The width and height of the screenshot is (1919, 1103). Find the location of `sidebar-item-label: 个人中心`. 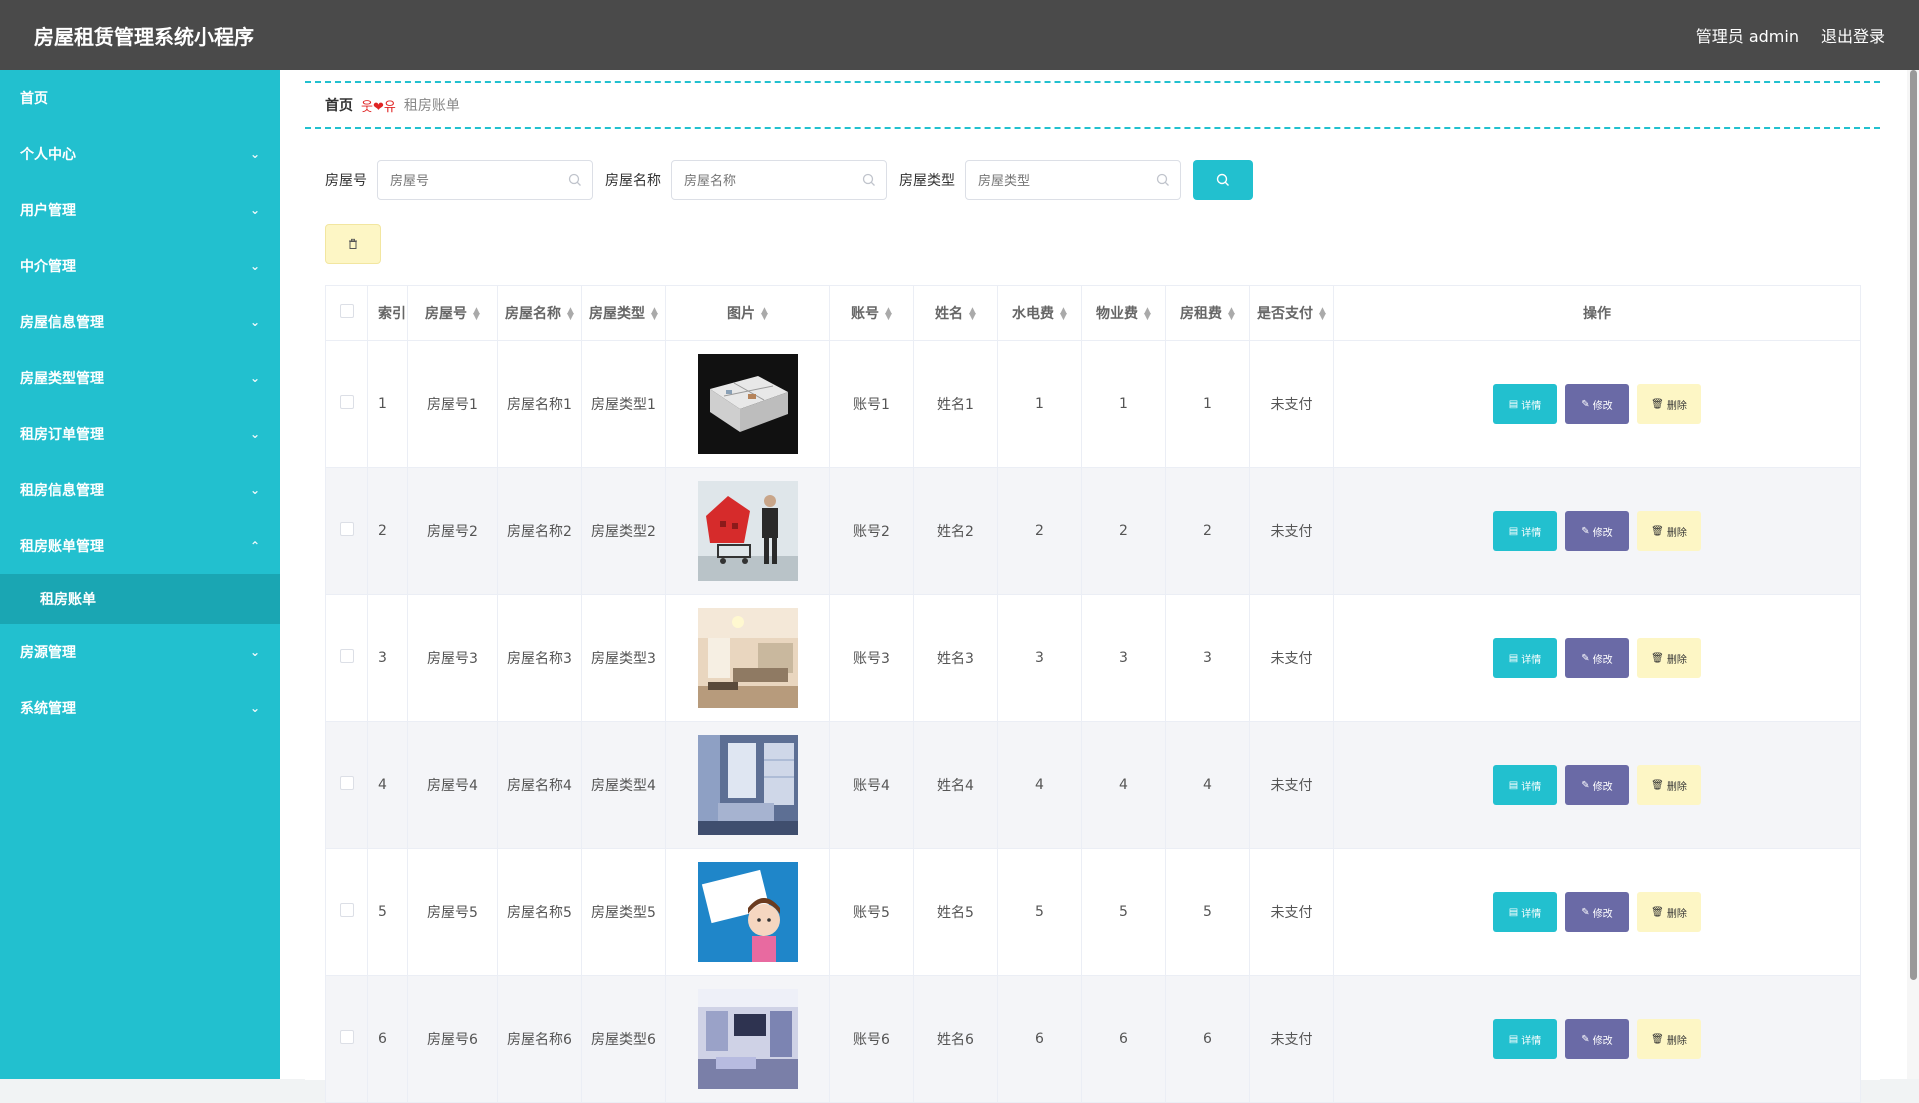

sidebar-item-label: 个人中心 is located at coordinates (48, 155).